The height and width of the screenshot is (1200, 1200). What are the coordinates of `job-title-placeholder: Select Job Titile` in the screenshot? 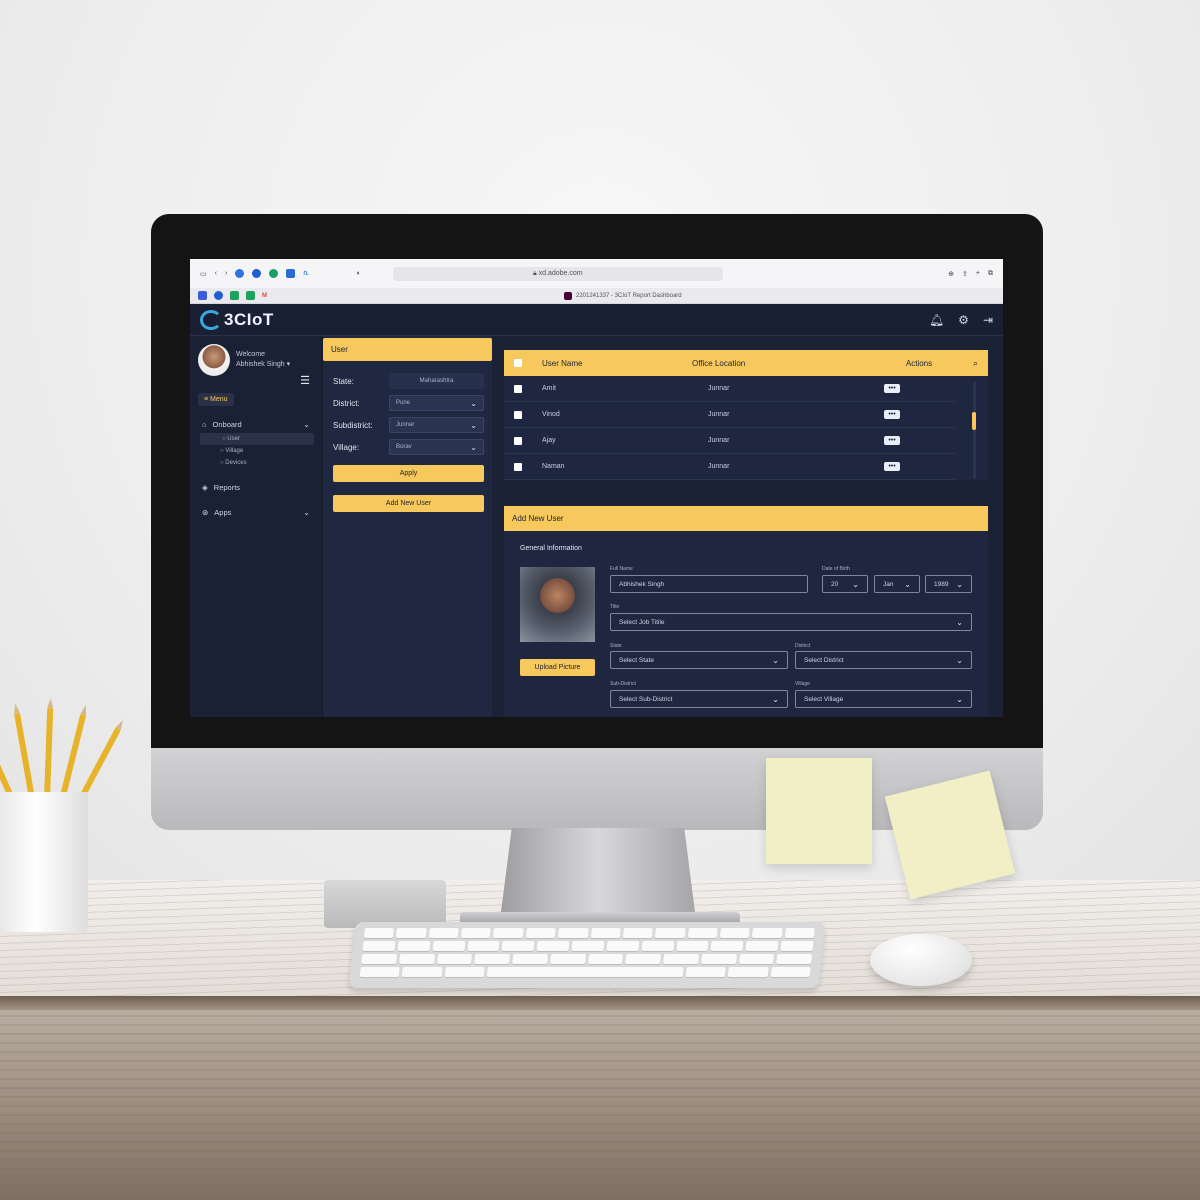 It's located at (642, 622).